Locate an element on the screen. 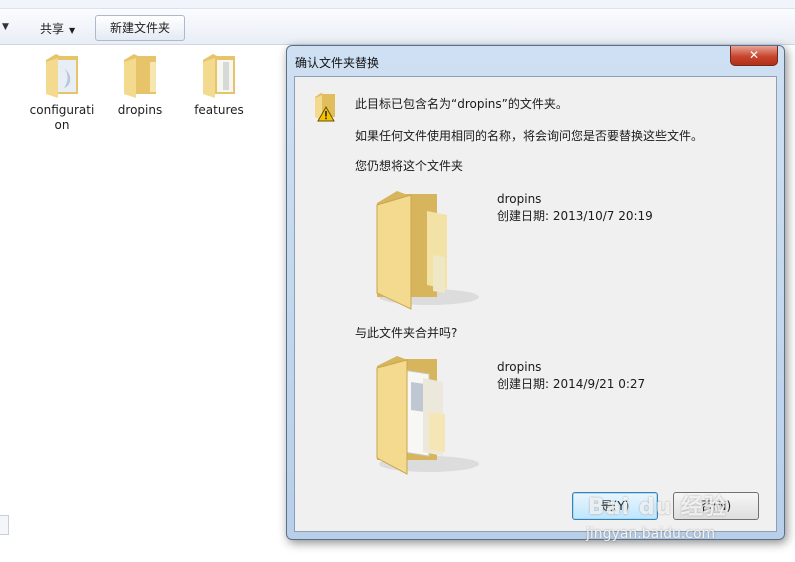  scrollbar-stub is located at coordinates (4, 525).